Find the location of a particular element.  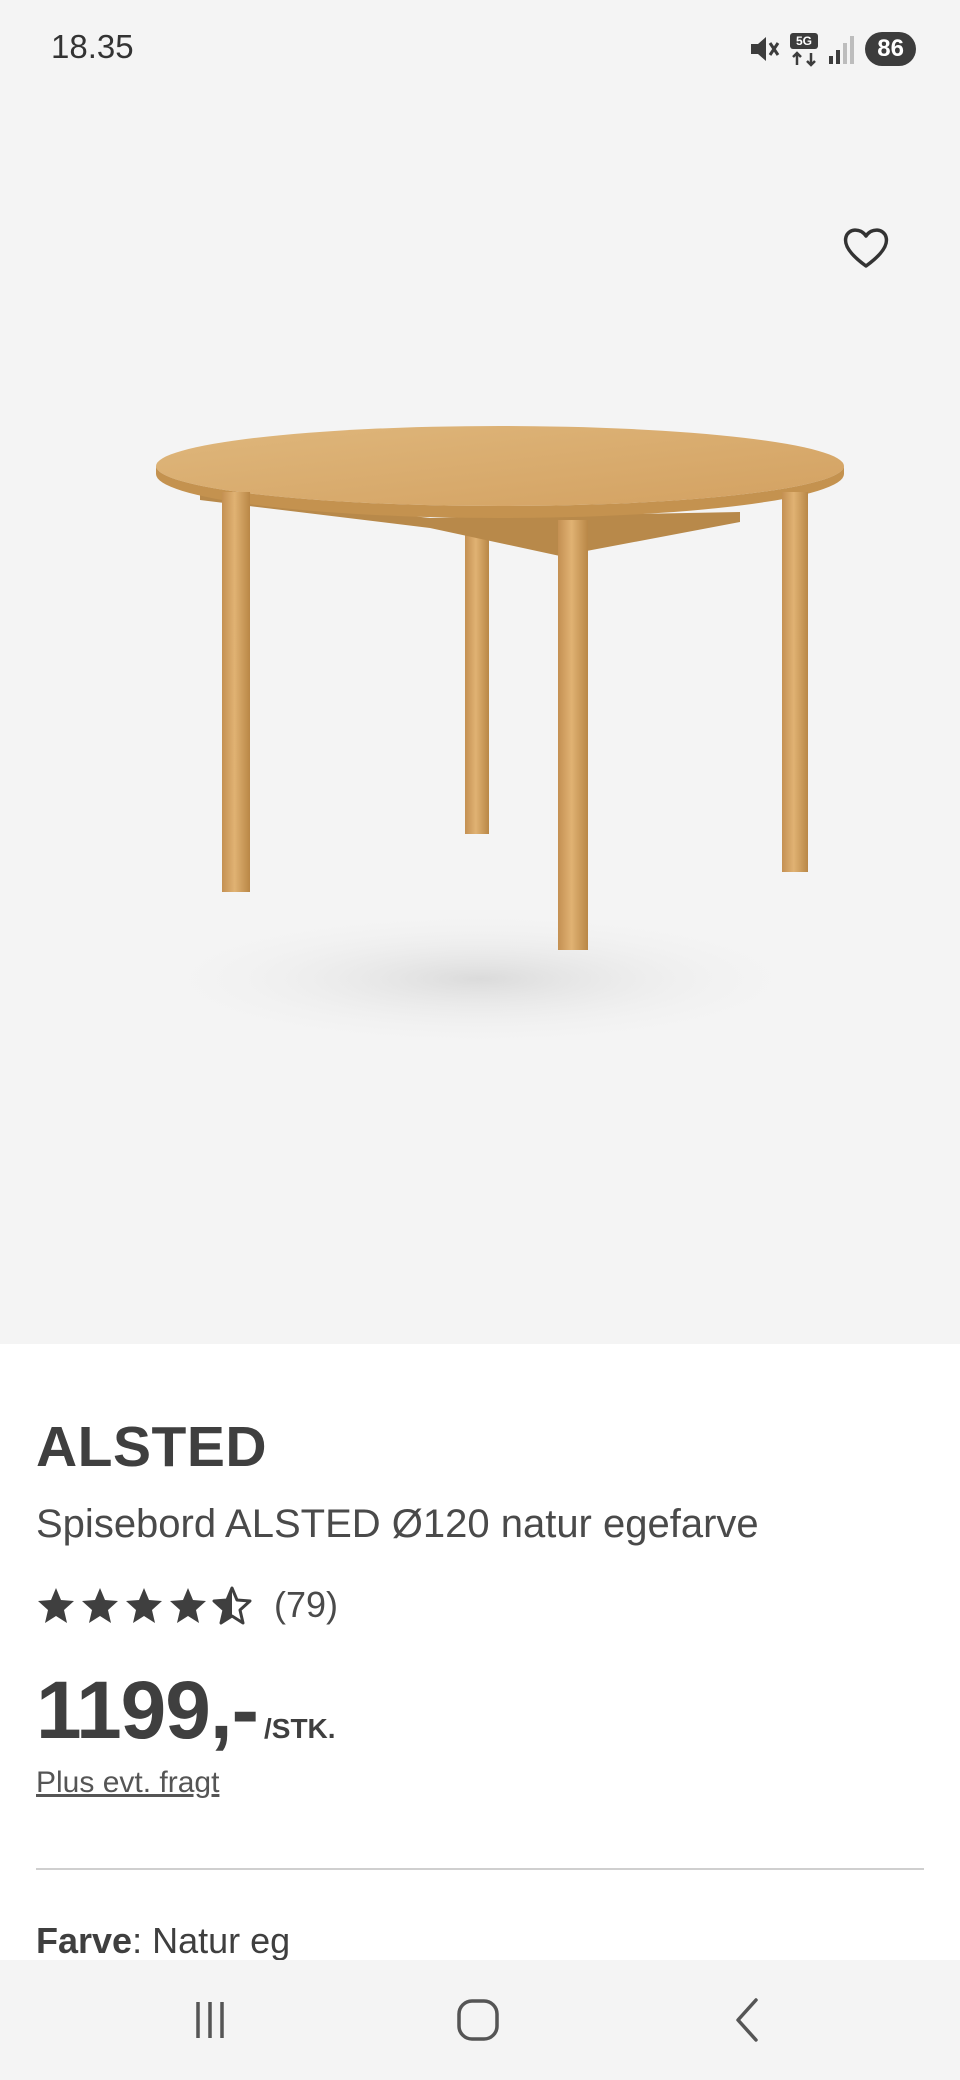

recents-button is located at coordinates (210, 2020).